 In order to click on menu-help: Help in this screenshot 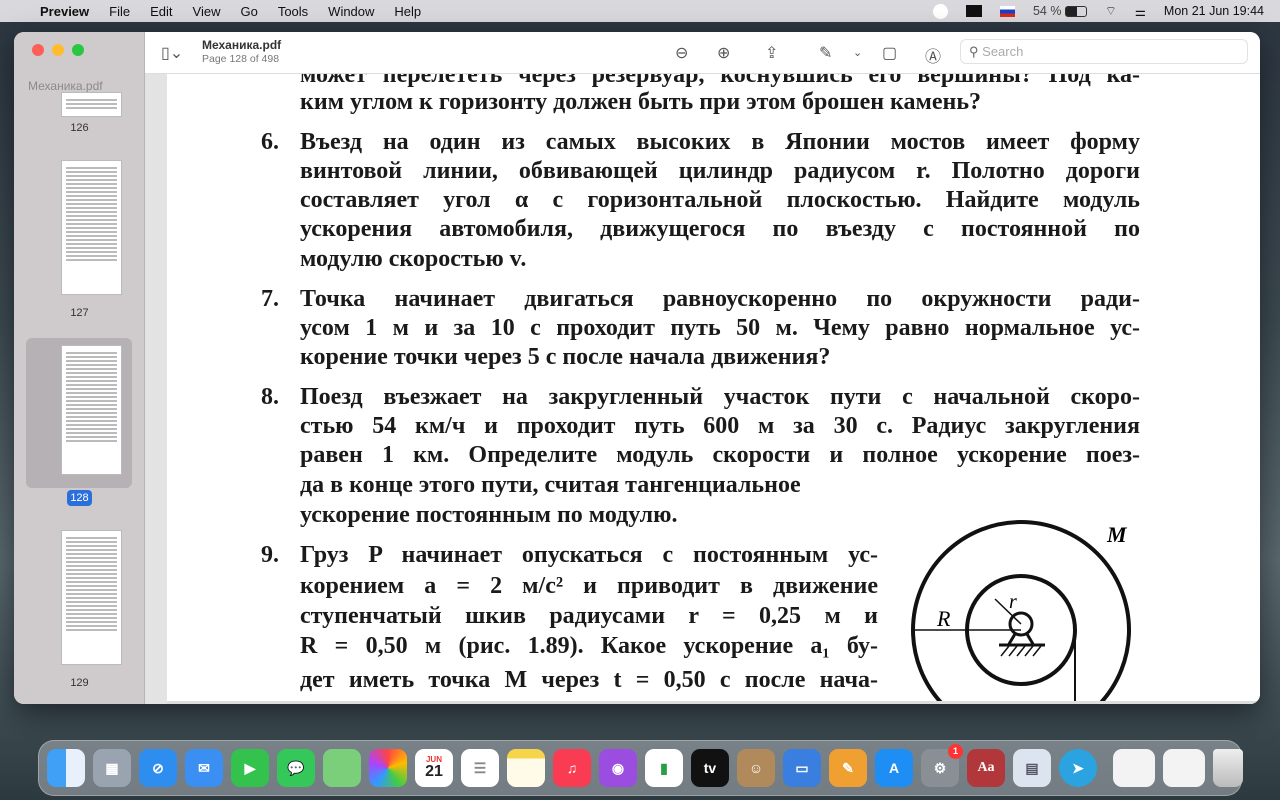, I will do `click(407, 11)`.